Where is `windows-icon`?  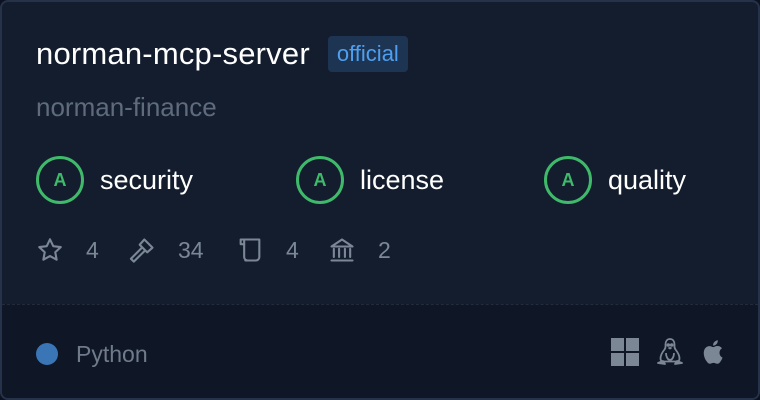
windows-icon is located at coordinates (625, 352).